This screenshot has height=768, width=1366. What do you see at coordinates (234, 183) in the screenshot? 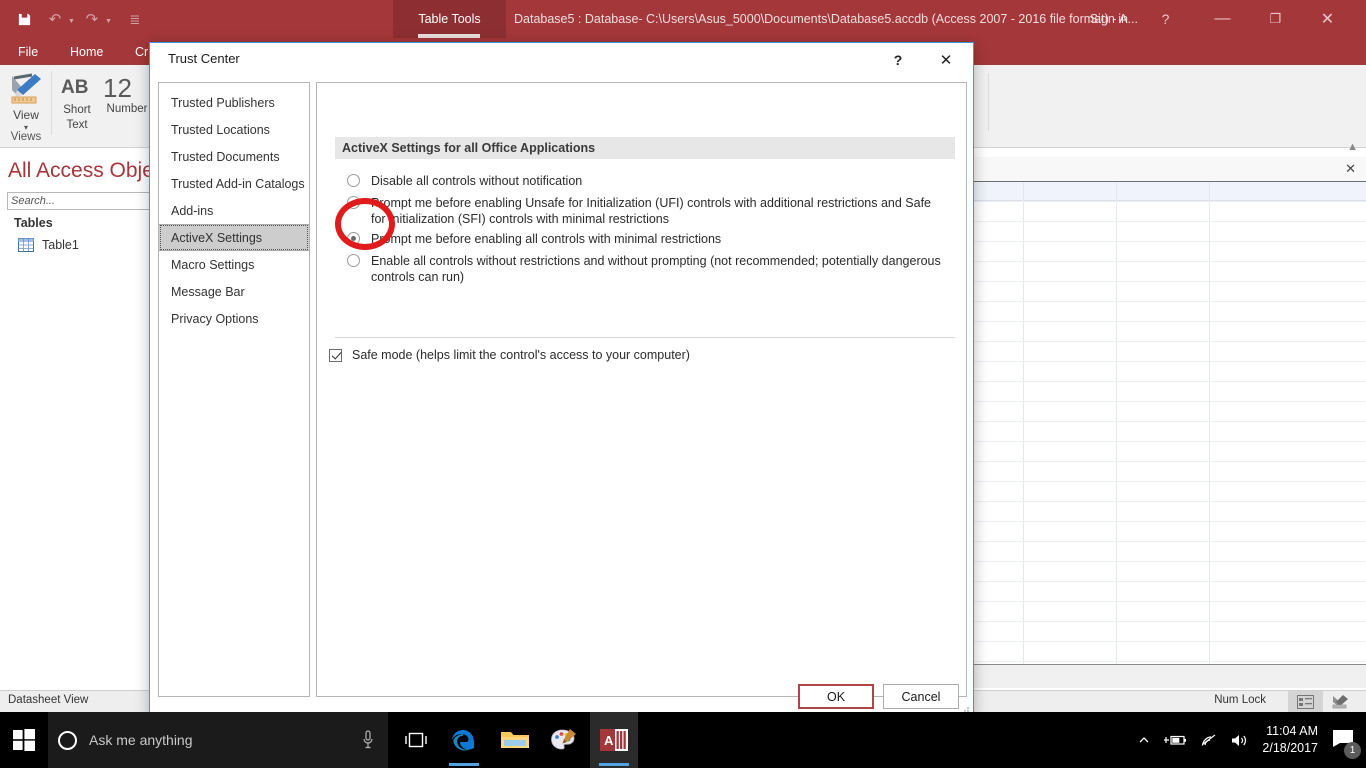
I see `sidebar-item-trusted-add-in-catalogs: Trusted Add-in Catalogs` at bounding box center [234, 183].